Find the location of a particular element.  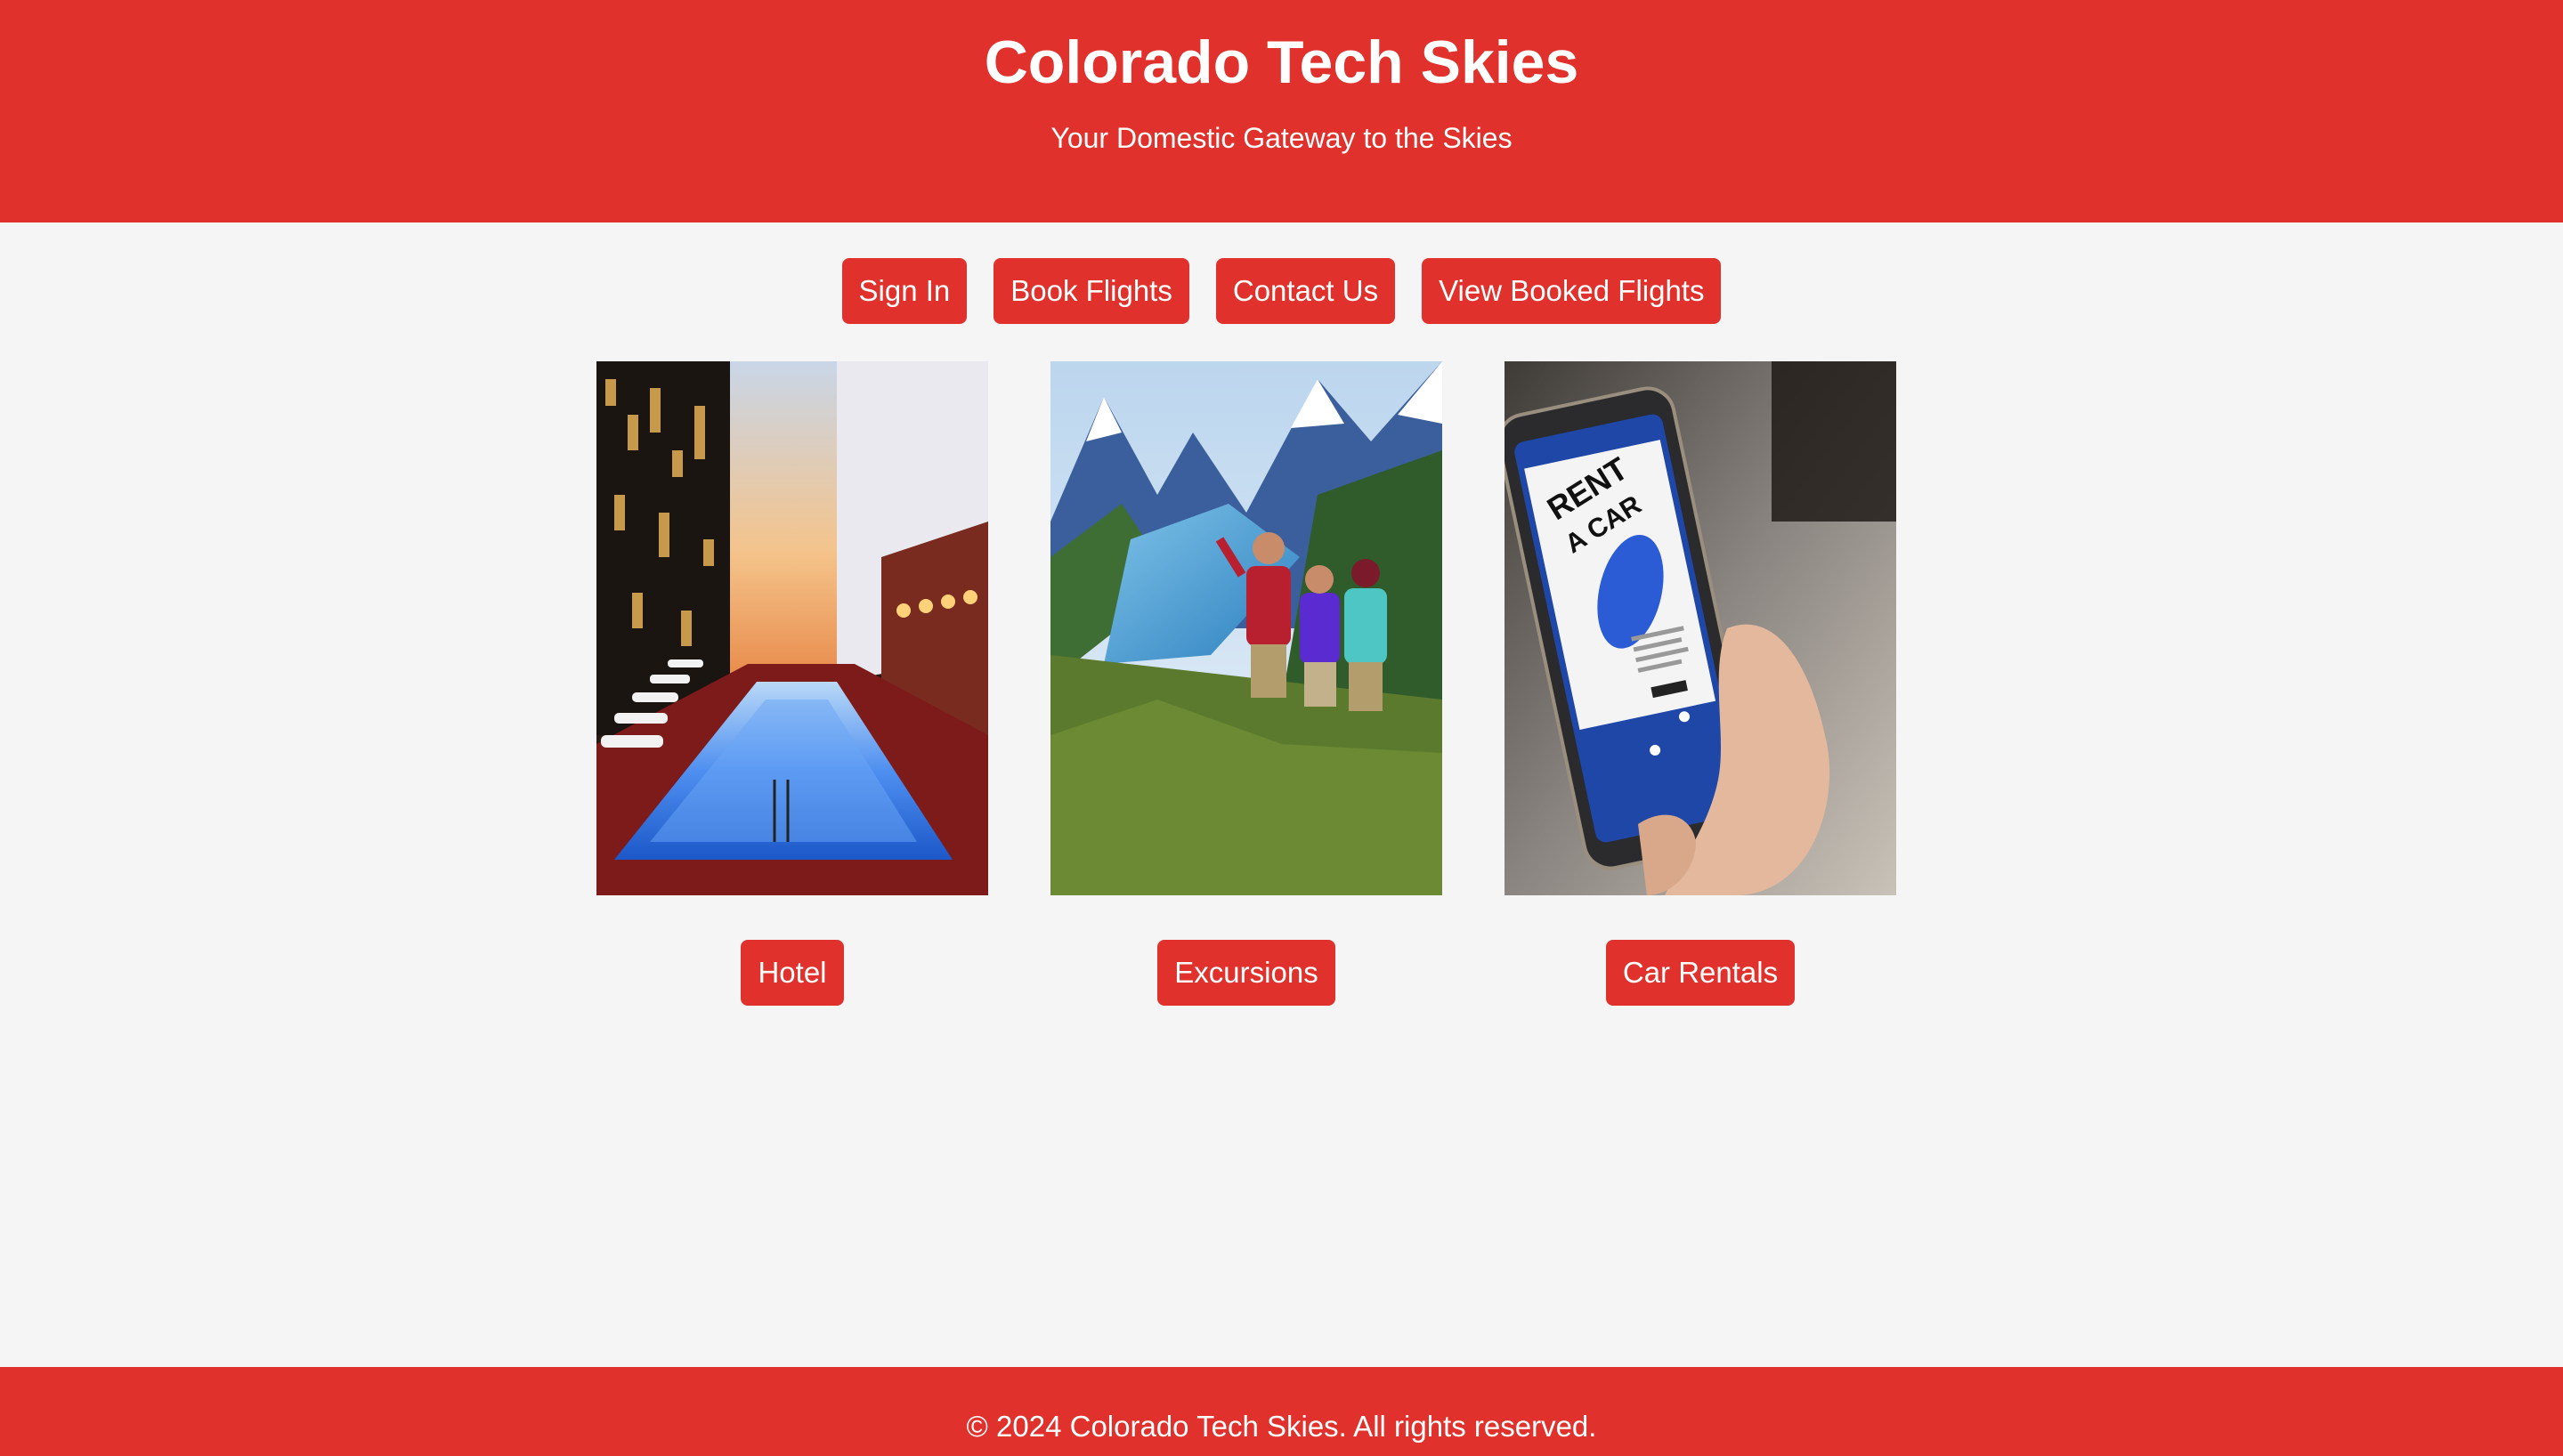

car-rentals-button: Car Rentals is located at coordinates (1700, 973).